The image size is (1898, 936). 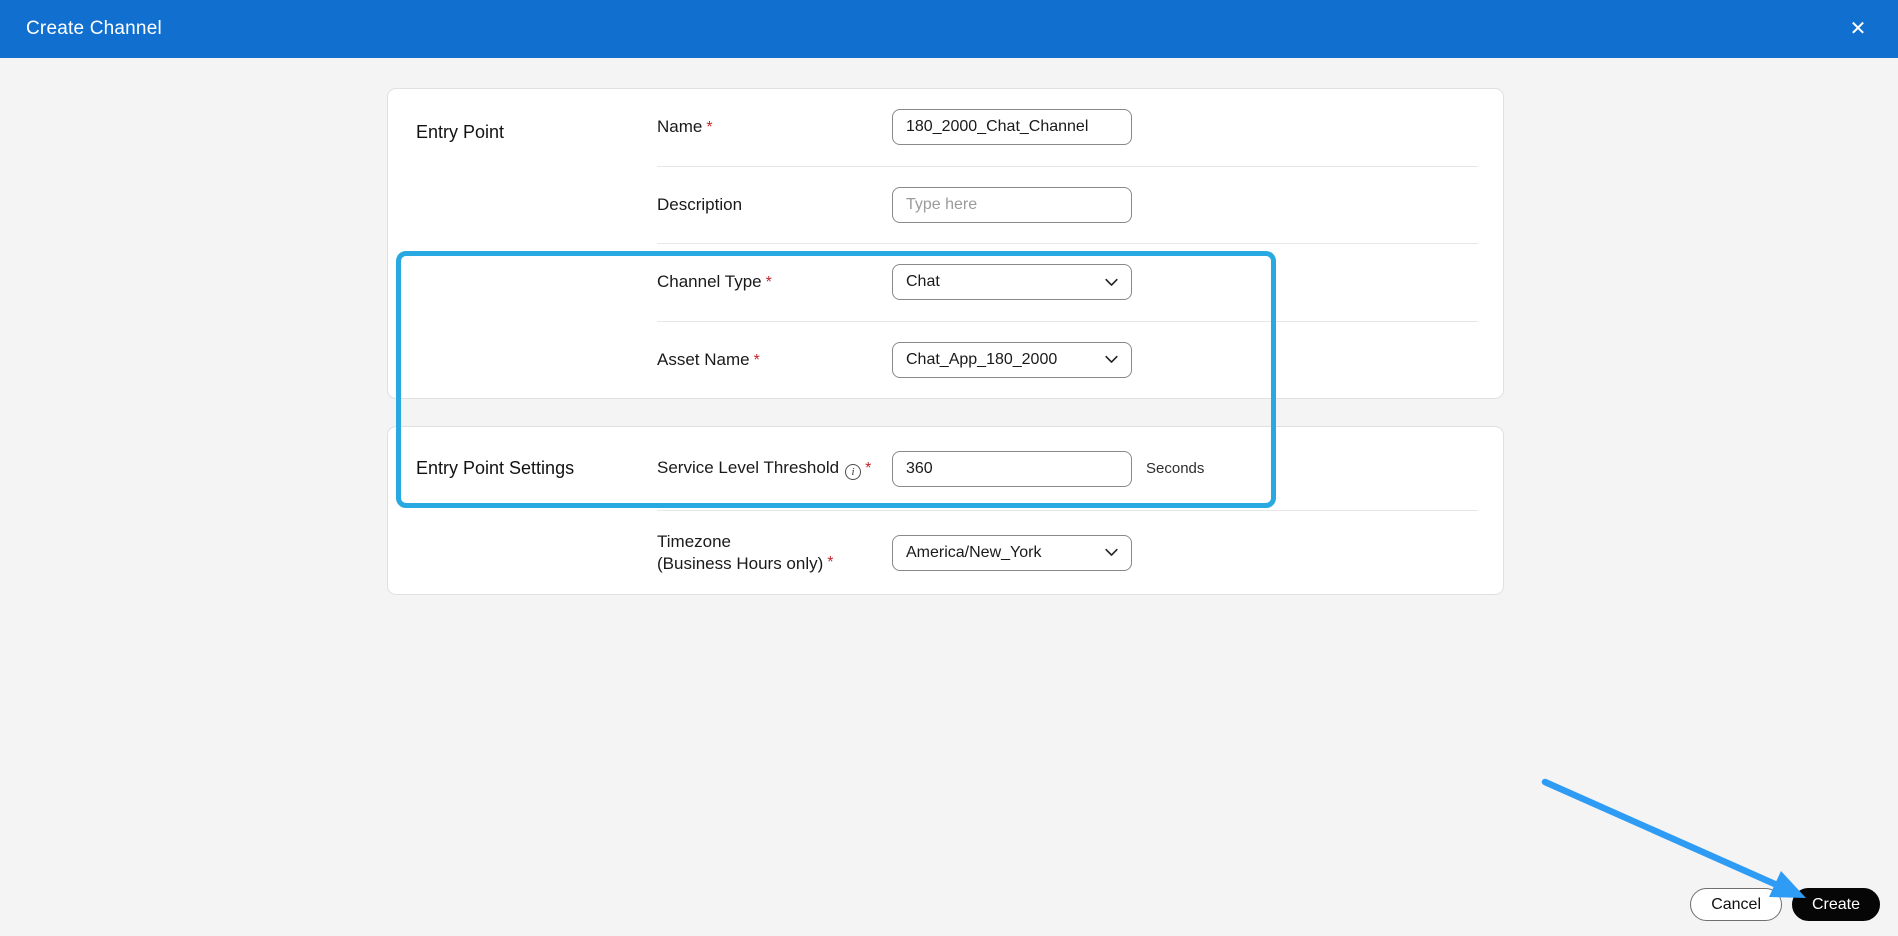 I want to click on page-title: Create Channel, so click(x=94, y=28).